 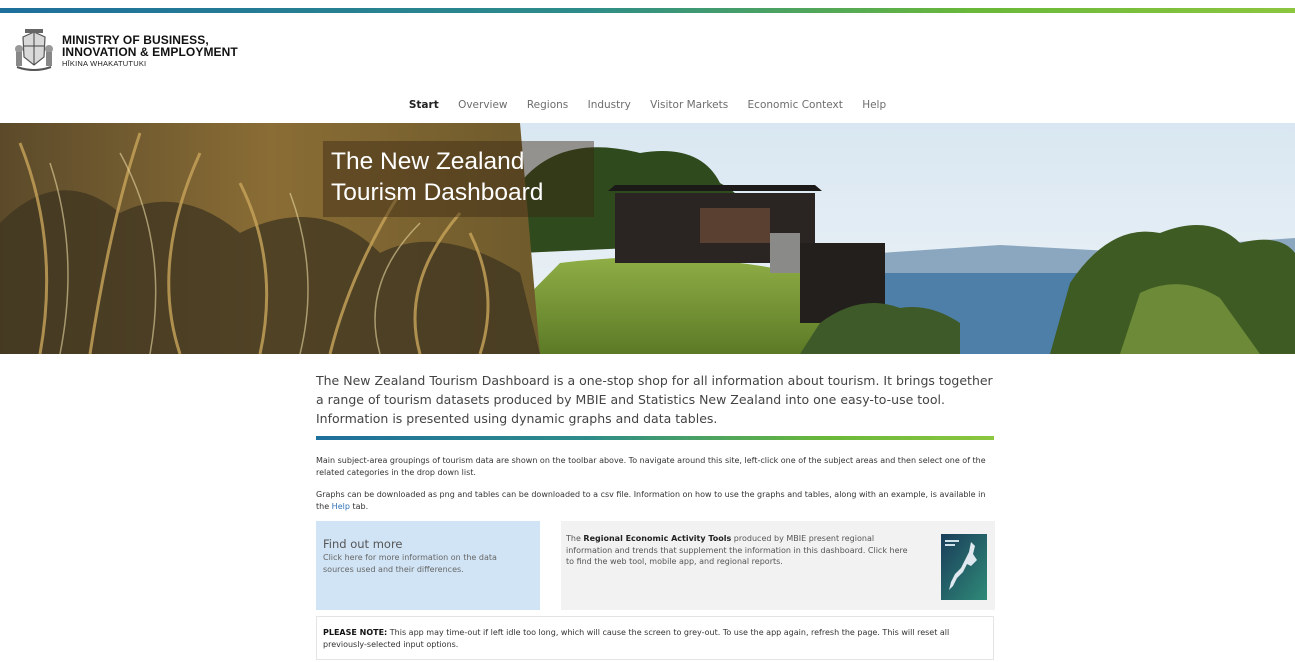 I want to click on nav-tab-visitor-markets: Visitor Markets, so click(x=689, y=105).